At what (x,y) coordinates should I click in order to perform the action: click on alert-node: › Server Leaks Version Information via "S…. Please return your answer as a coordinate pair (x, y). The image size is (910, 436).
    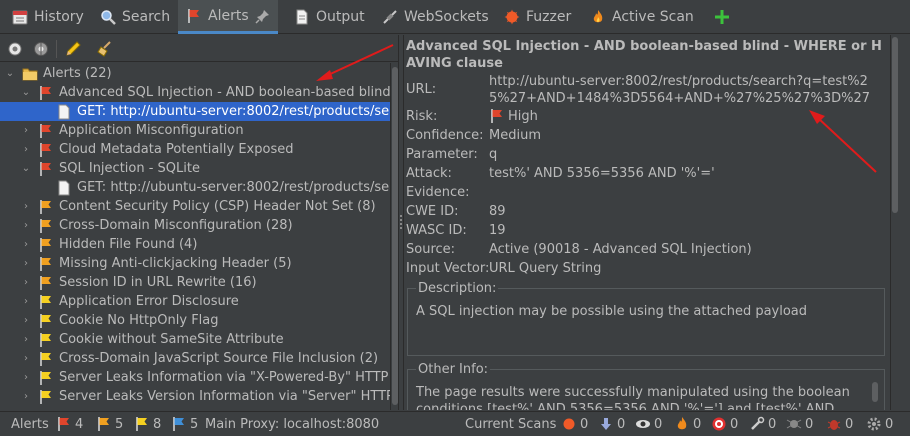
    Looking at the image, I should click on (195, 396).